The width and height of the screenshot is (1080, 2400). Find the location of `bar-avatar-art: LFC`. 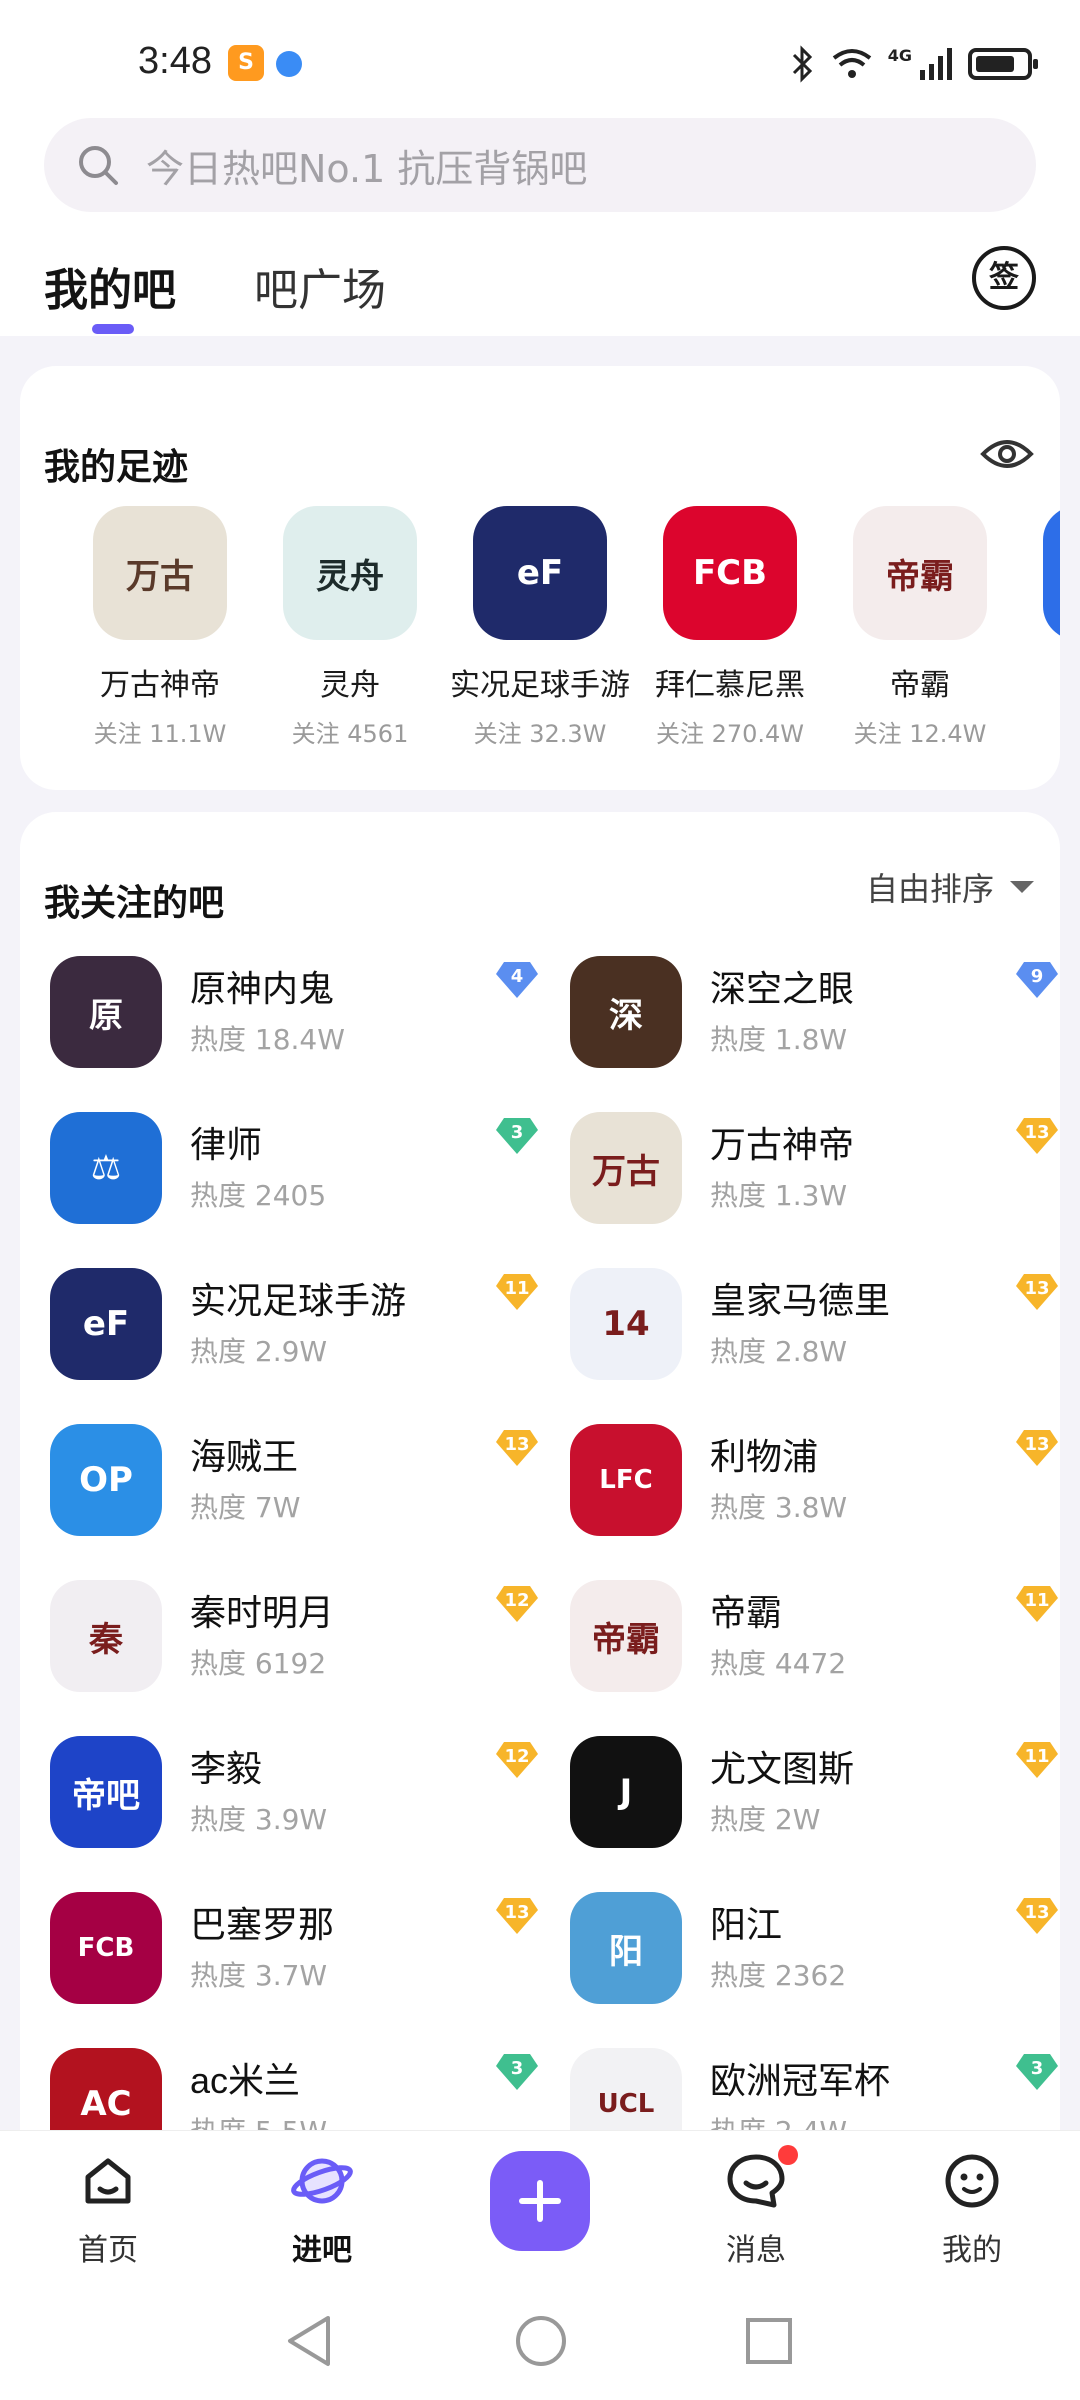

bar-avatar-art: LFC is located at coordinates (626, 1480).